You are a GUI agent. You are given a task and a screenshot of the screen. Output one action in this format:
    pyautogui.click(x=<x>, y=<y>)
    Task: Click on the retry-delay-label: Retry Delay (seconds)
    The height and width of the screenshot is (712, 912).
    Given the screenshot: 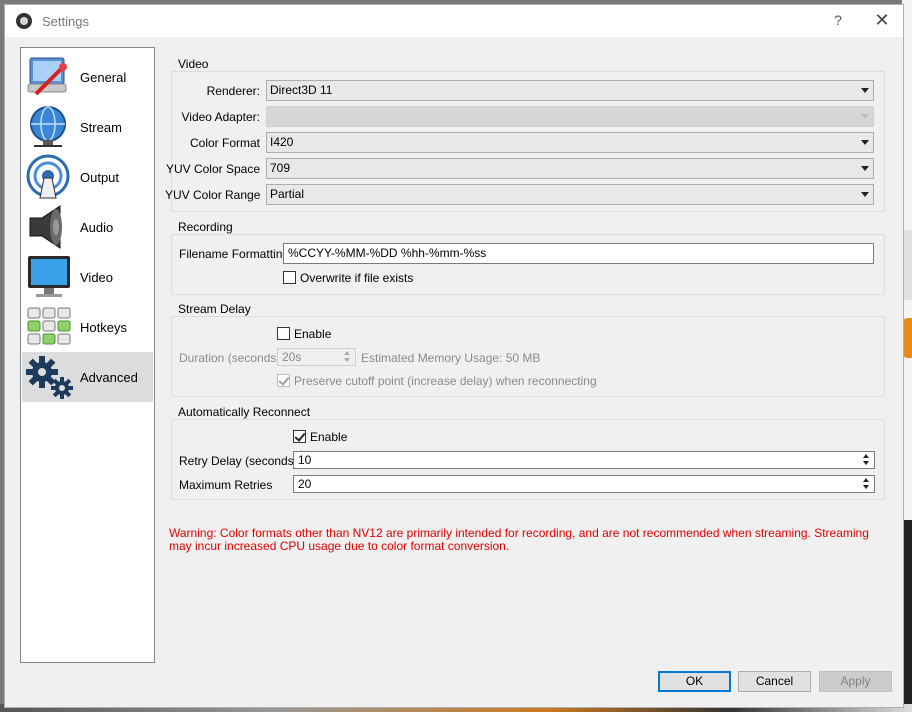 What is the action you would take?
    pyautogui.click(x=238, y=461)
    